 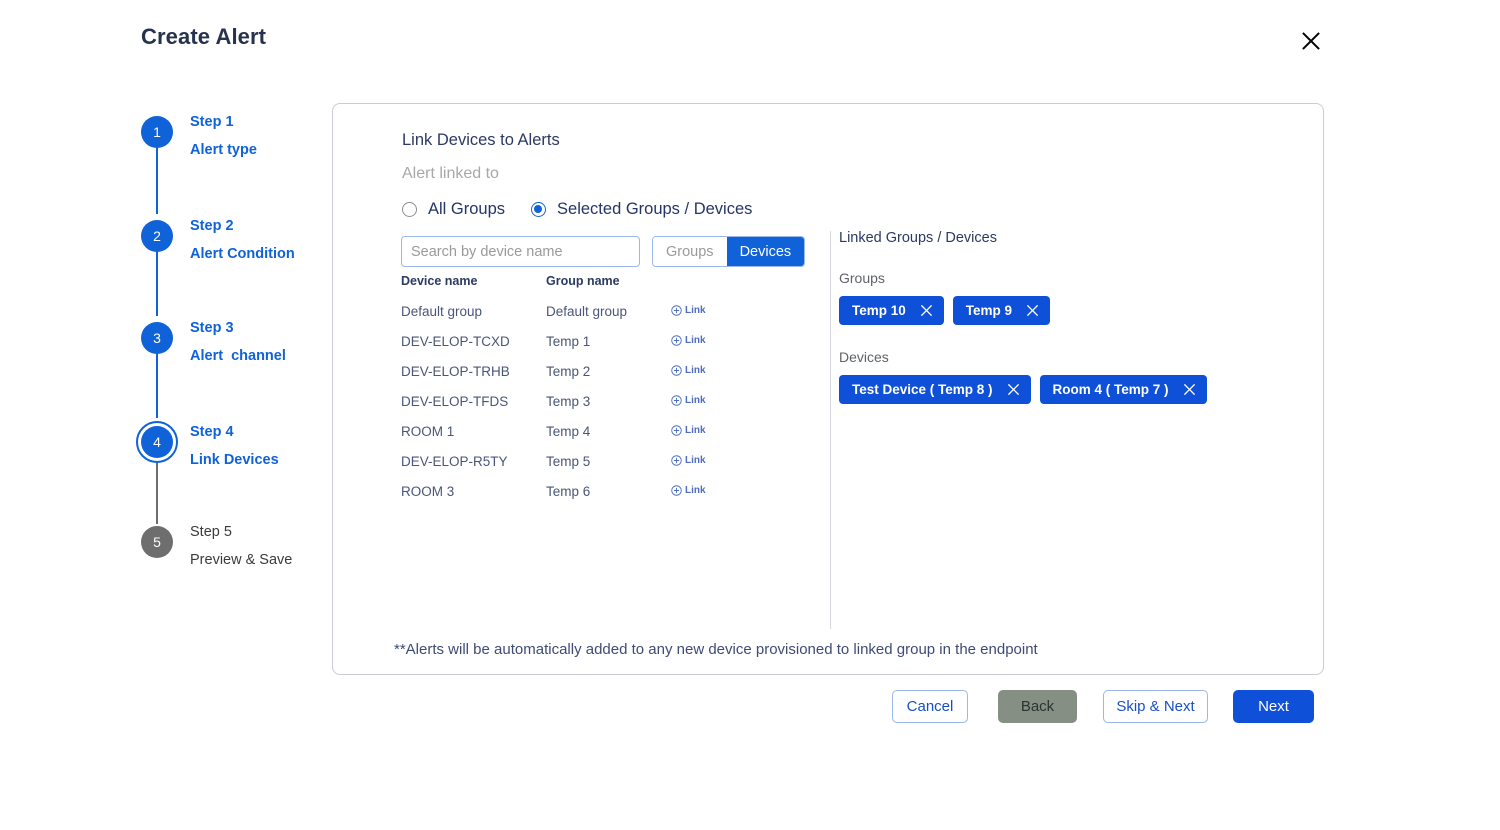 I want to click on next-button: Next, so click(x=1273, y=706).